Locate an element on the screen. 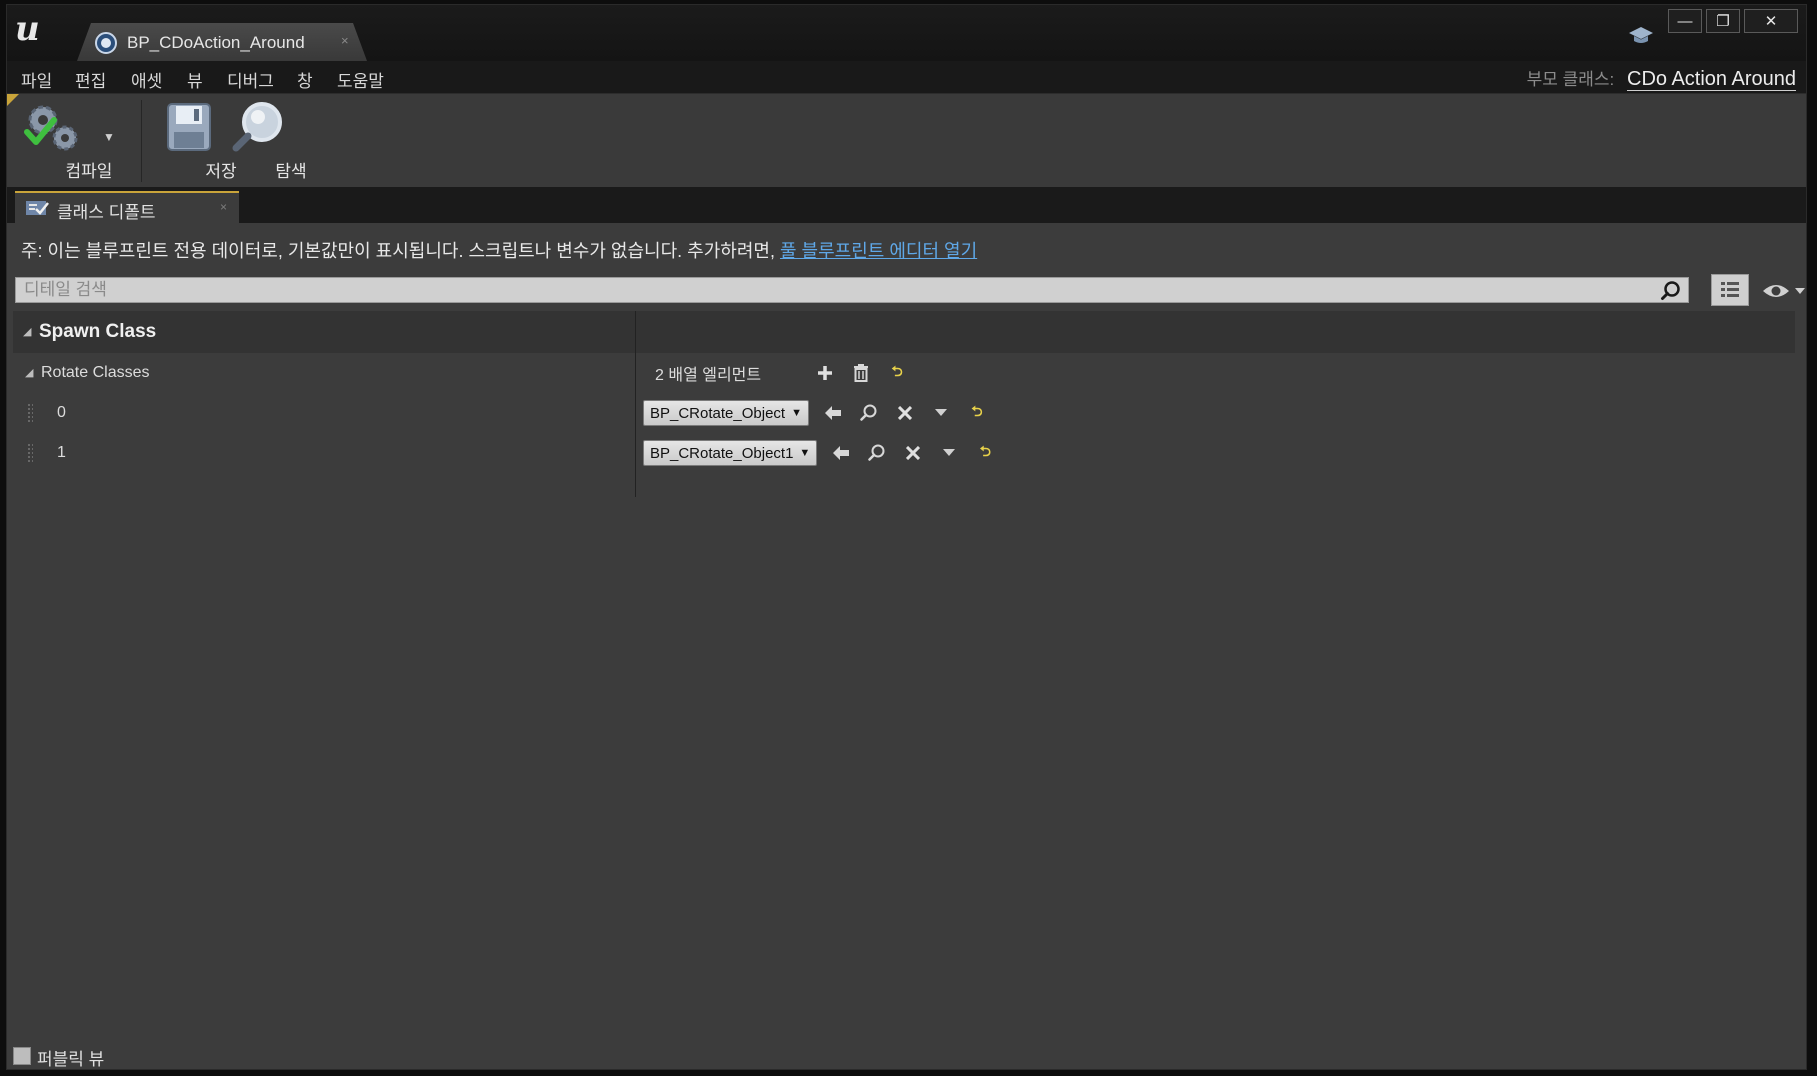 The height and width of the screenshot is (1076, 1817). menu-debug: 디버그 is located at coordinates (250, 79).